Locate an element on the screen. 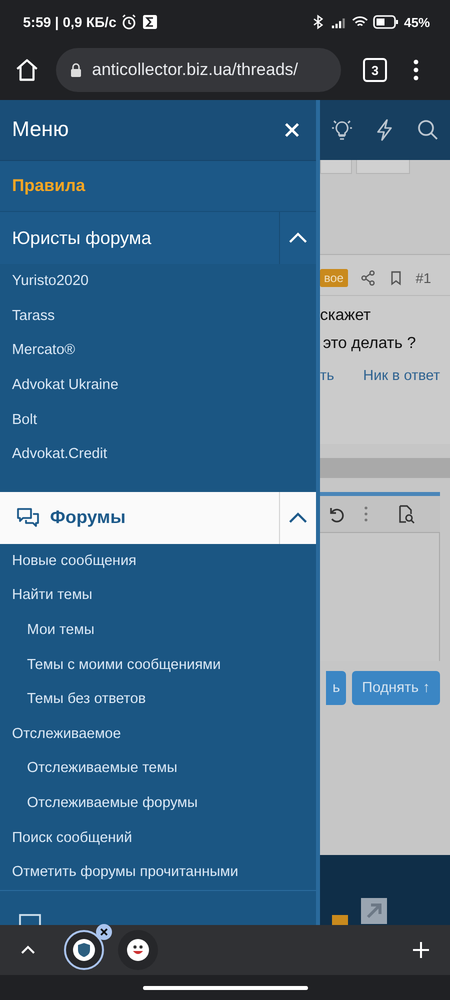 The height and width of the screenshot is (1000, 450). smiley-favicon-icon is located at coordinates (138, 950).